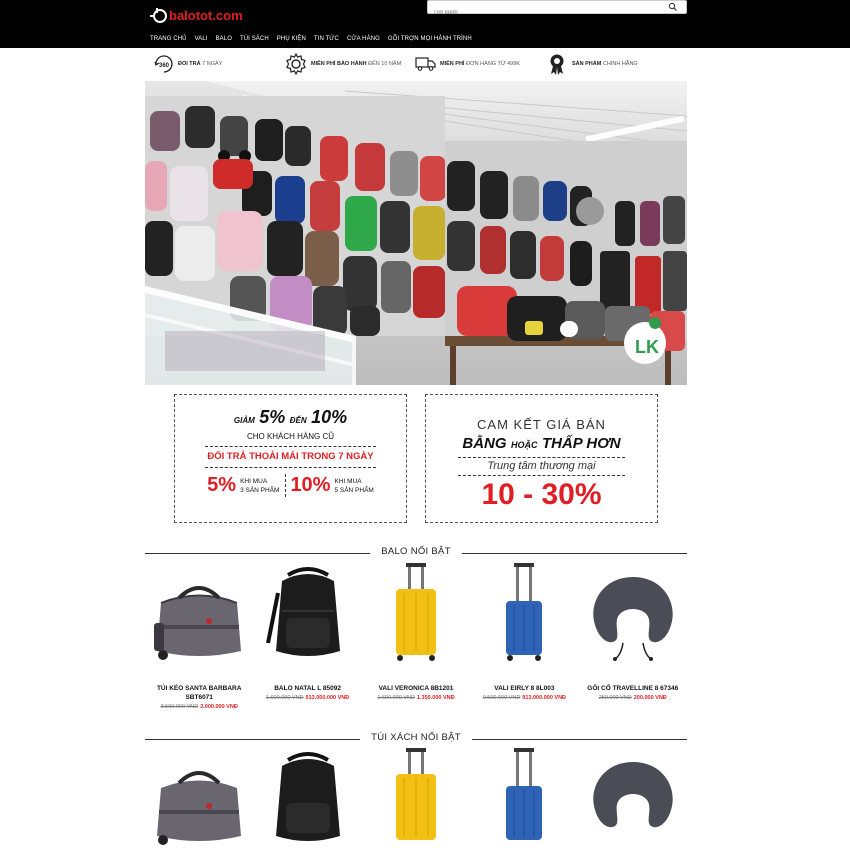 Image resolution: width=850 pixels, height=868 pixels. I want to click on promo1-right-t1: KHI MUA, so click(348, 481).